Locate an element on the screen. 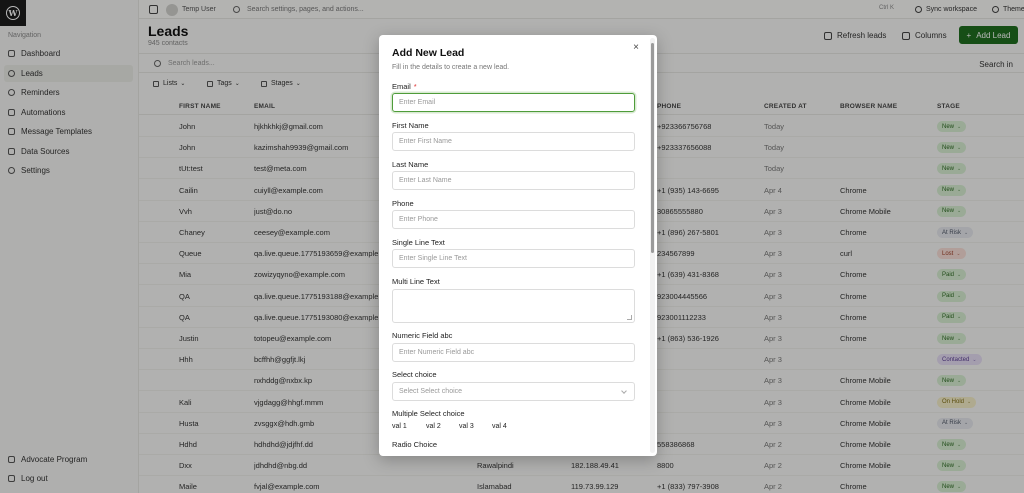 The height and width of the screenshot is (493, 1024). last-name-placeholder: Enter Last Name is located at coordinates (425, 180).